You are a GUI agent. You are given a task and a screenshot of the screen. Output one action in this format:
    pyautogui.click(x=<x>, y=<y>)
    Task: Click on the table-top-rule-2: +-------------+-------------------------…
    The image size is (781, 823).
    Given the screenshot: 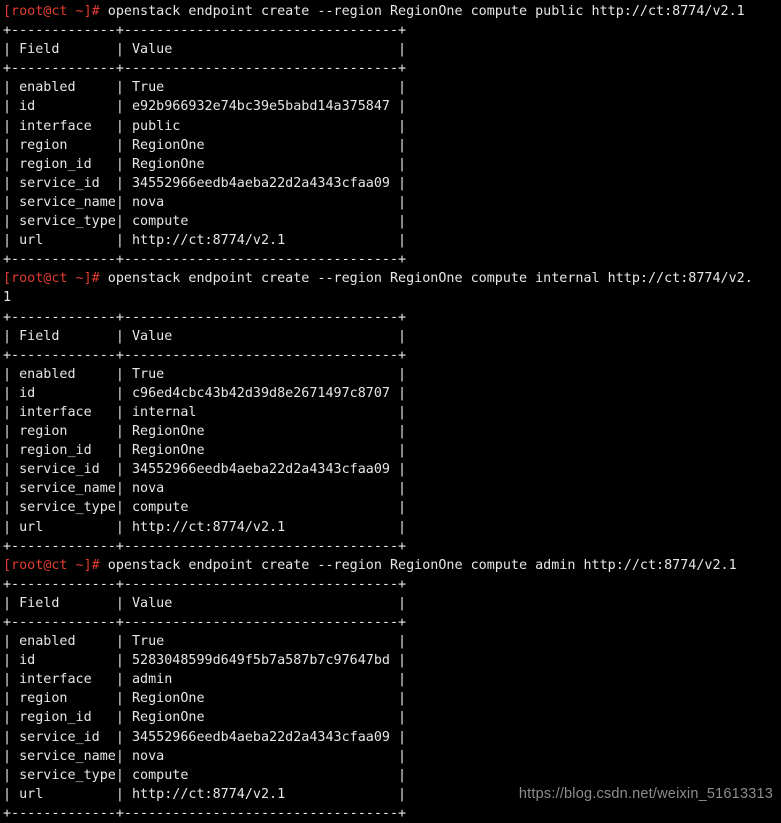 What is the action you would take?
    pyautogui.click(x=392, y=317)
    